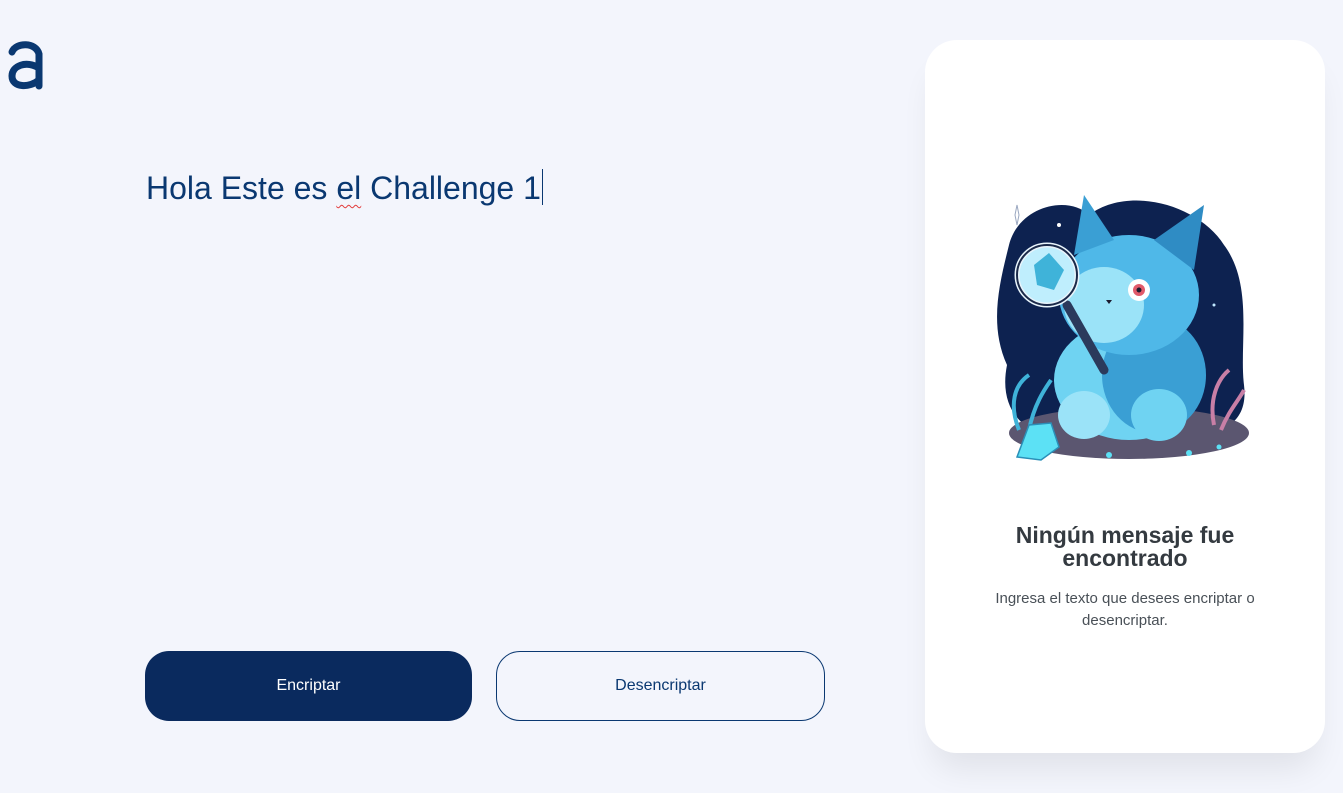  I want to click on decrypt-button-label: Desencriptar, so click(660, 685).